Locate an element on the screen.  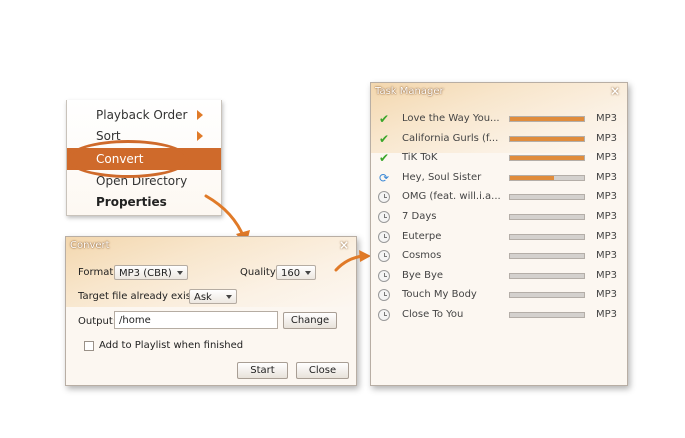
menu-item-label: Playback Order is located at coordinates (142, 115).